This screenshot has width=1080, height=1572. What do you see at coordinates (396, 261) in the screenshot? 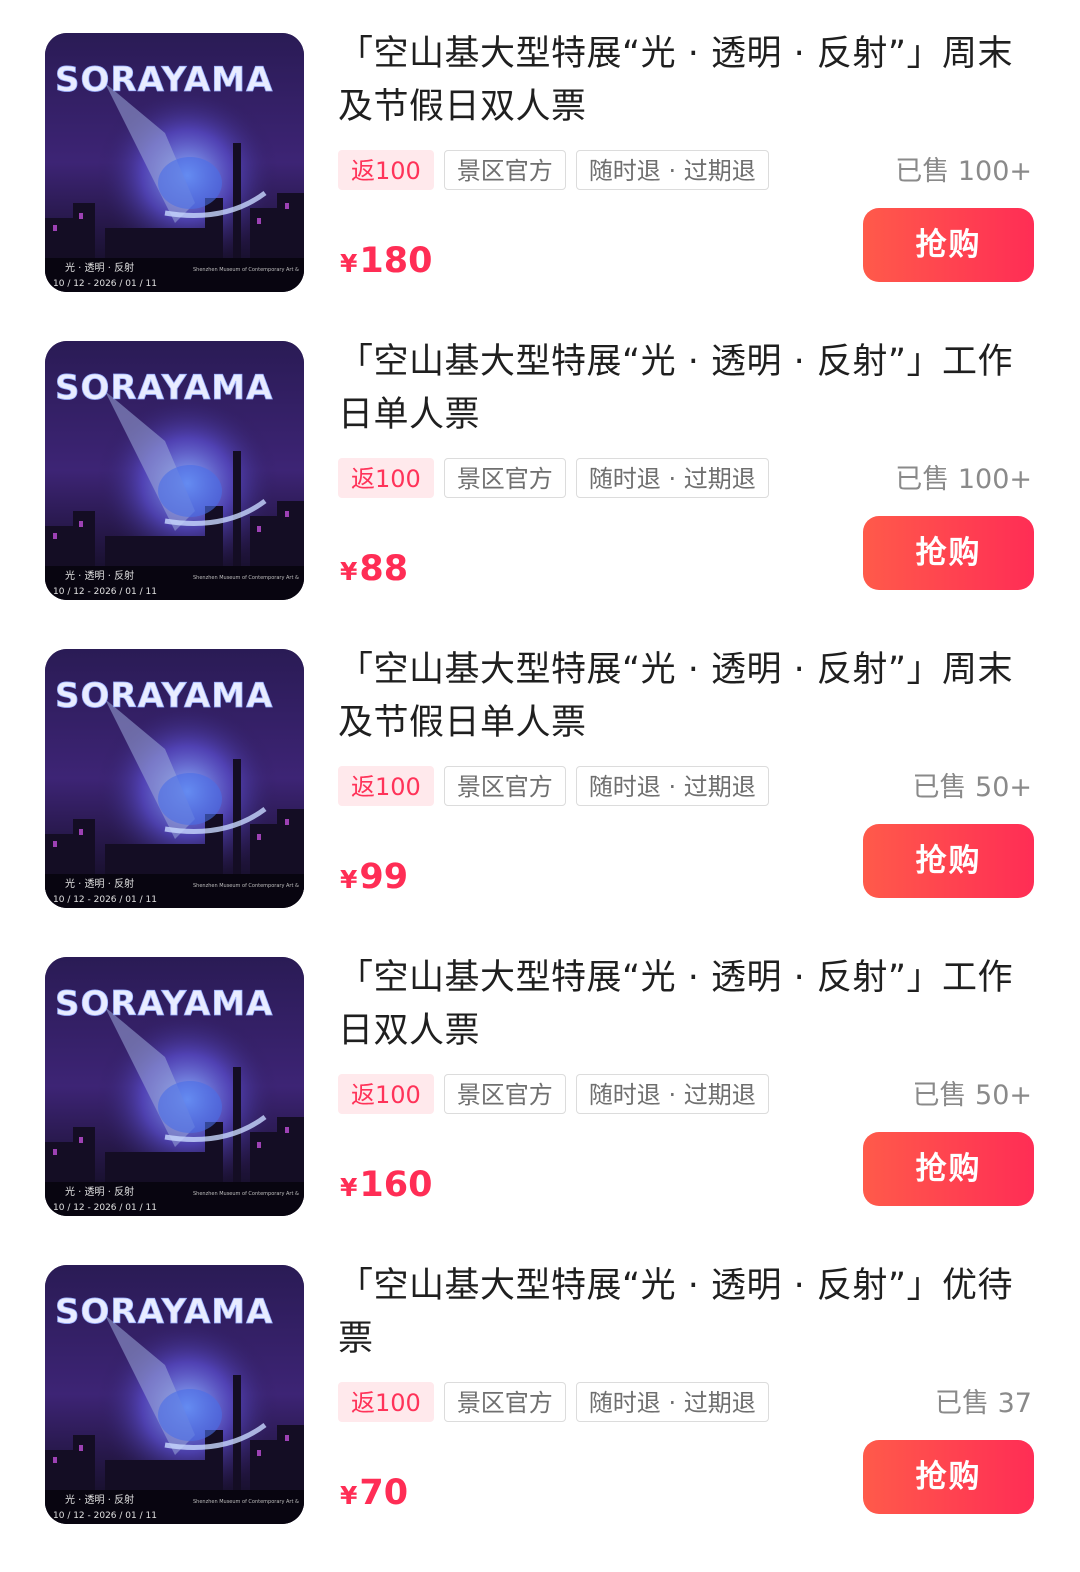
I see `price-value: 180` at bounding box center [396, 261].